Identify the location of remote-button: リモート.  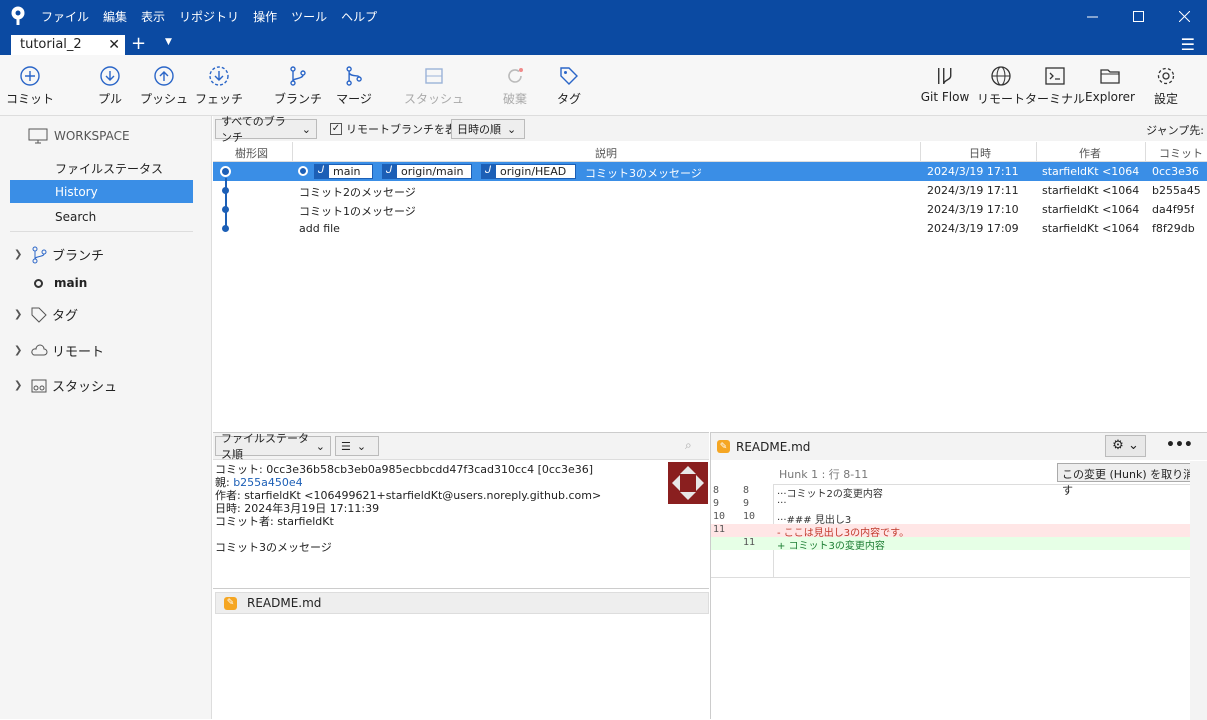
(1001, 86).